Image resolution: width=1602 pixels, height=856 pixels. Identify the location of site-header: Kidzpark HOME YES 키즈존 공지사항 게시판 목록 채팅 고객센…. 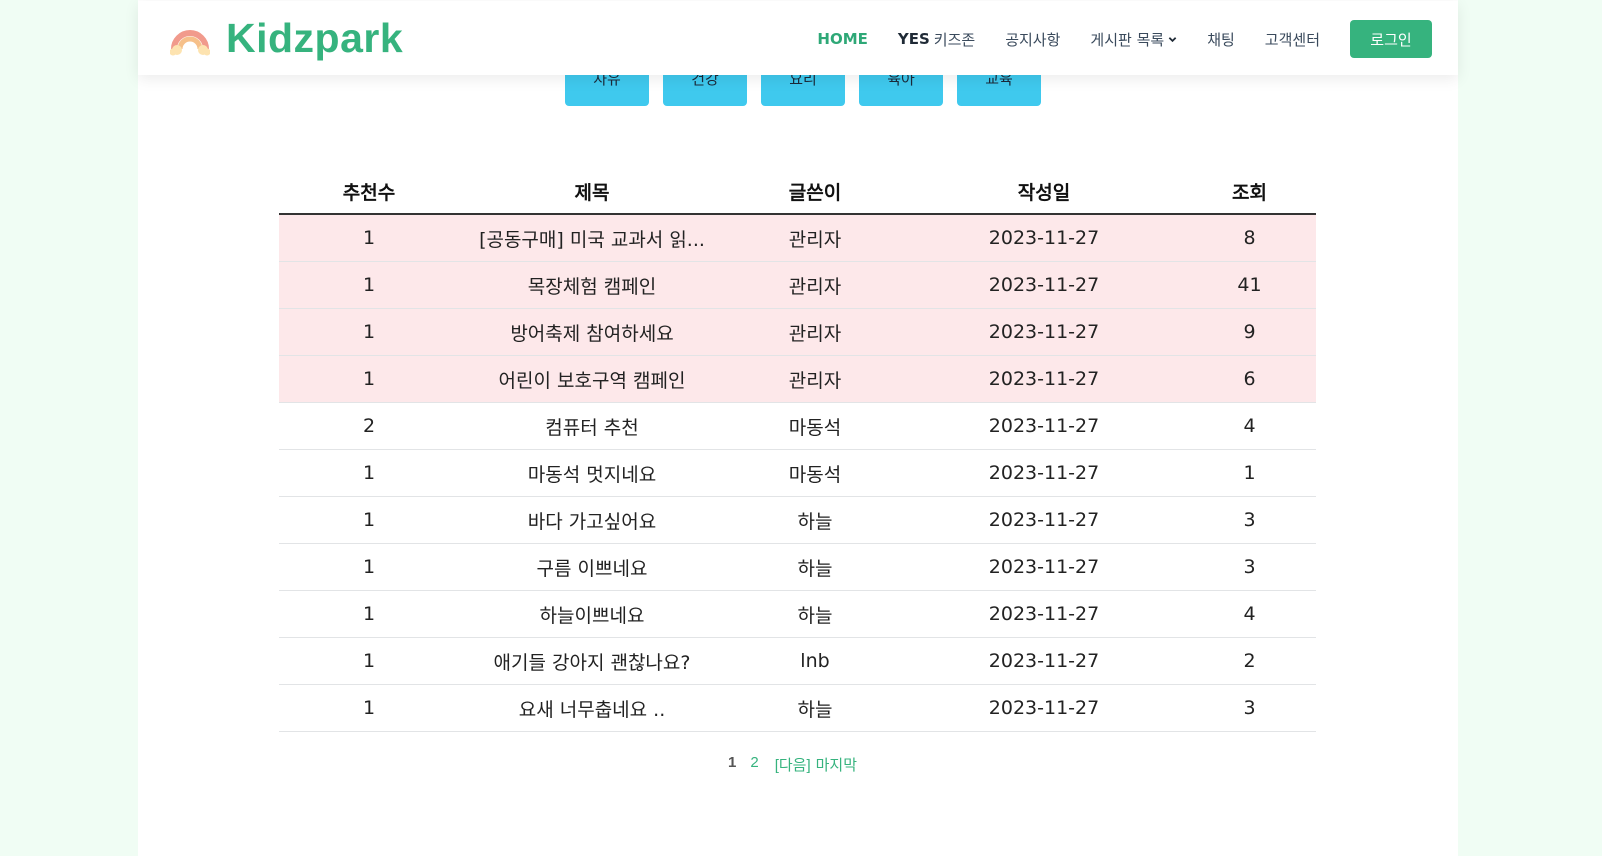
(798, 38).